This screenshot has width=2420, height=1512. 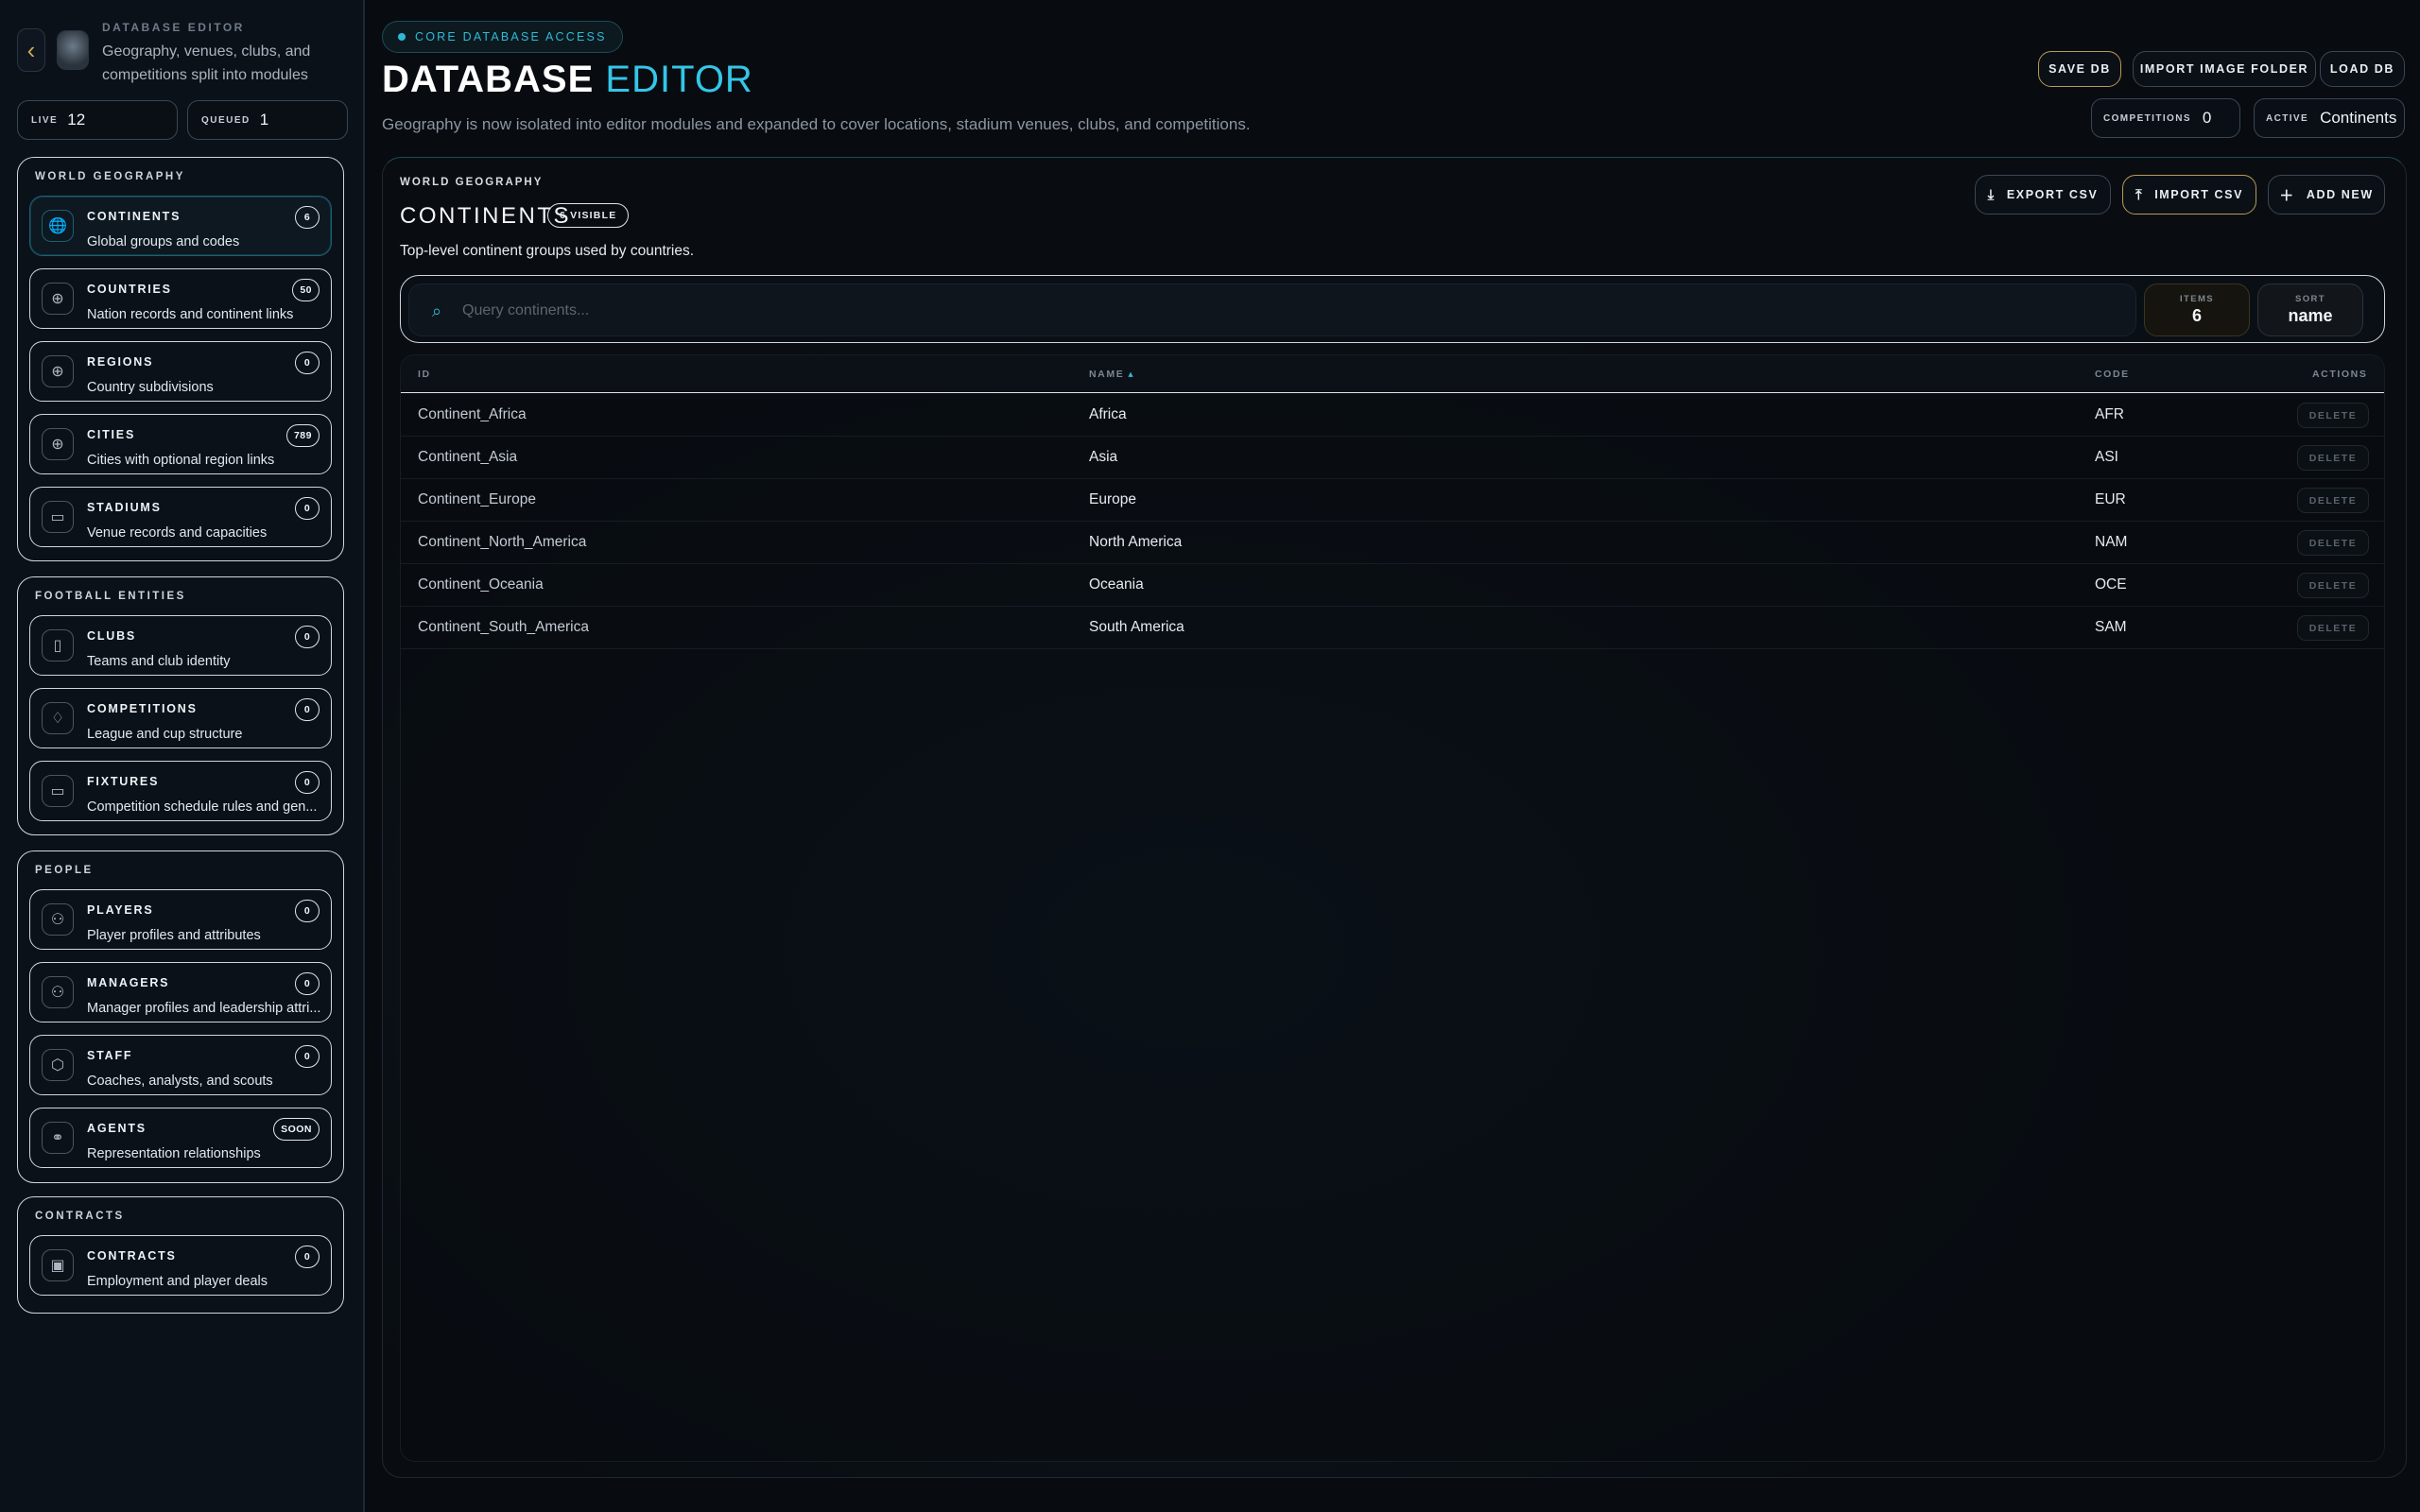 I want to click on cell-id: Continent_Asia, so click(x=468, y=457).